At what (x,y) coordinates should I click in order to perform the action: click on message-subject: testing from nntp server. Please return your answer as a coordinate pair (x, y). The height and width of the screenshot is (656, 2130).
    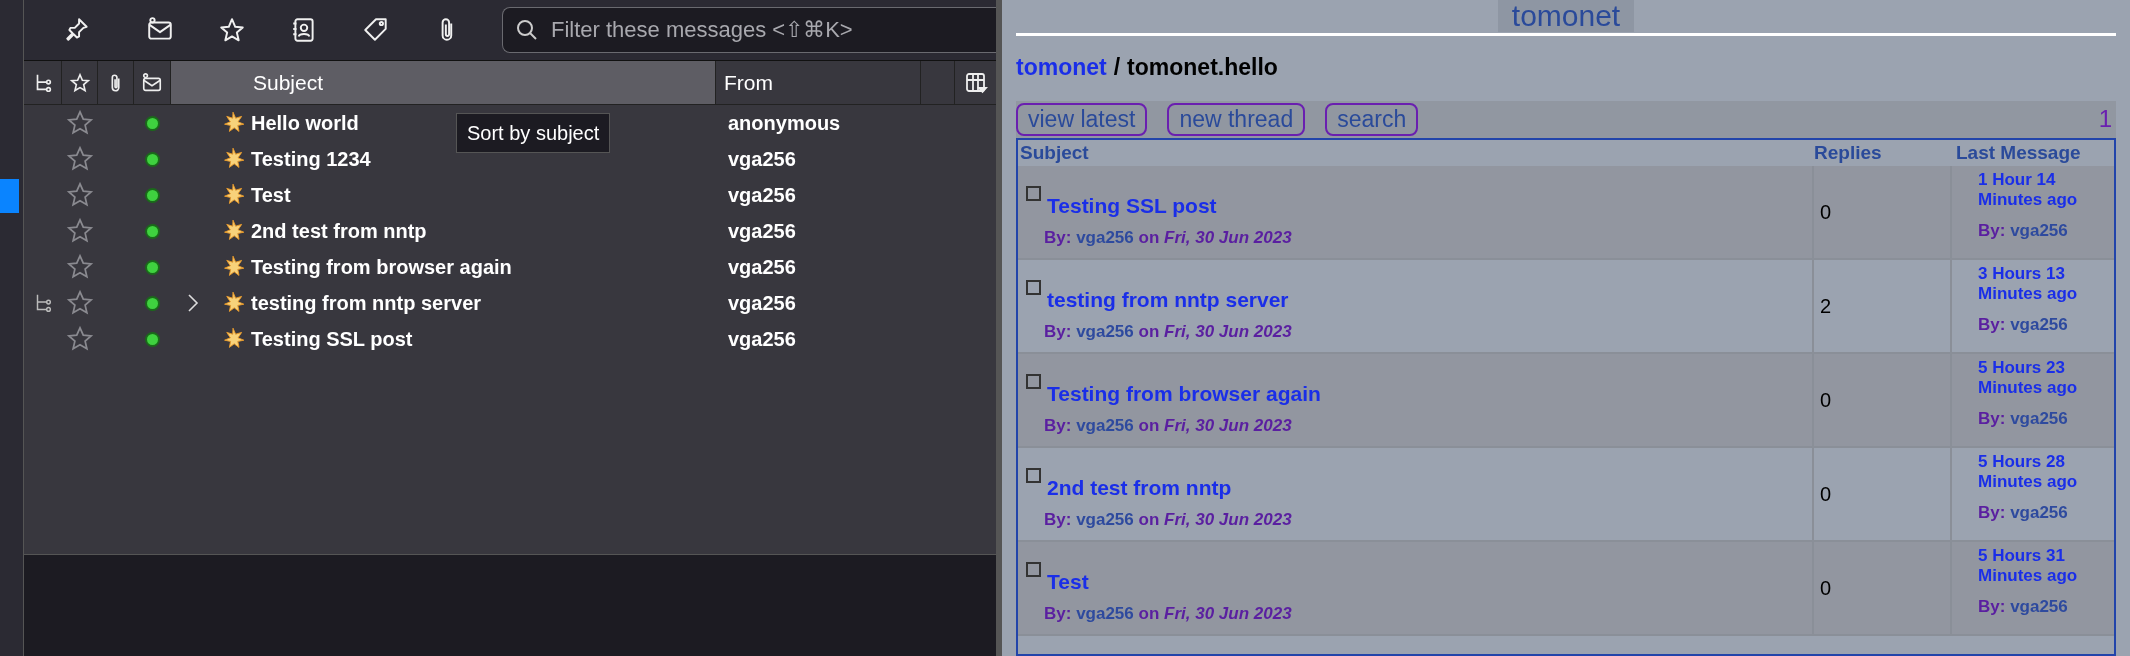
    Looking at the image, I should click on (366, 303).